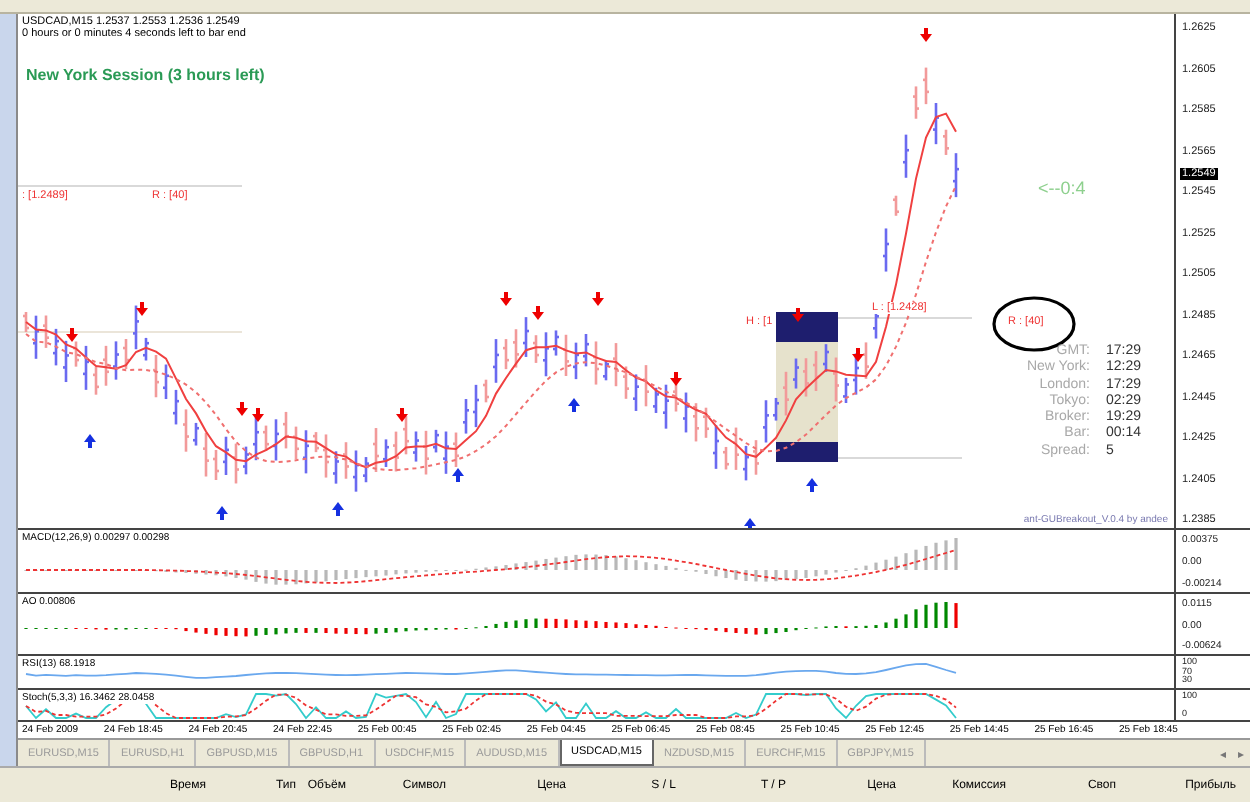 This screenshot has height=802, width=1250. Describe the element at coordinates (1062, 188) in the screenshot. I see `countdown-marker: <--0:4` at that location.